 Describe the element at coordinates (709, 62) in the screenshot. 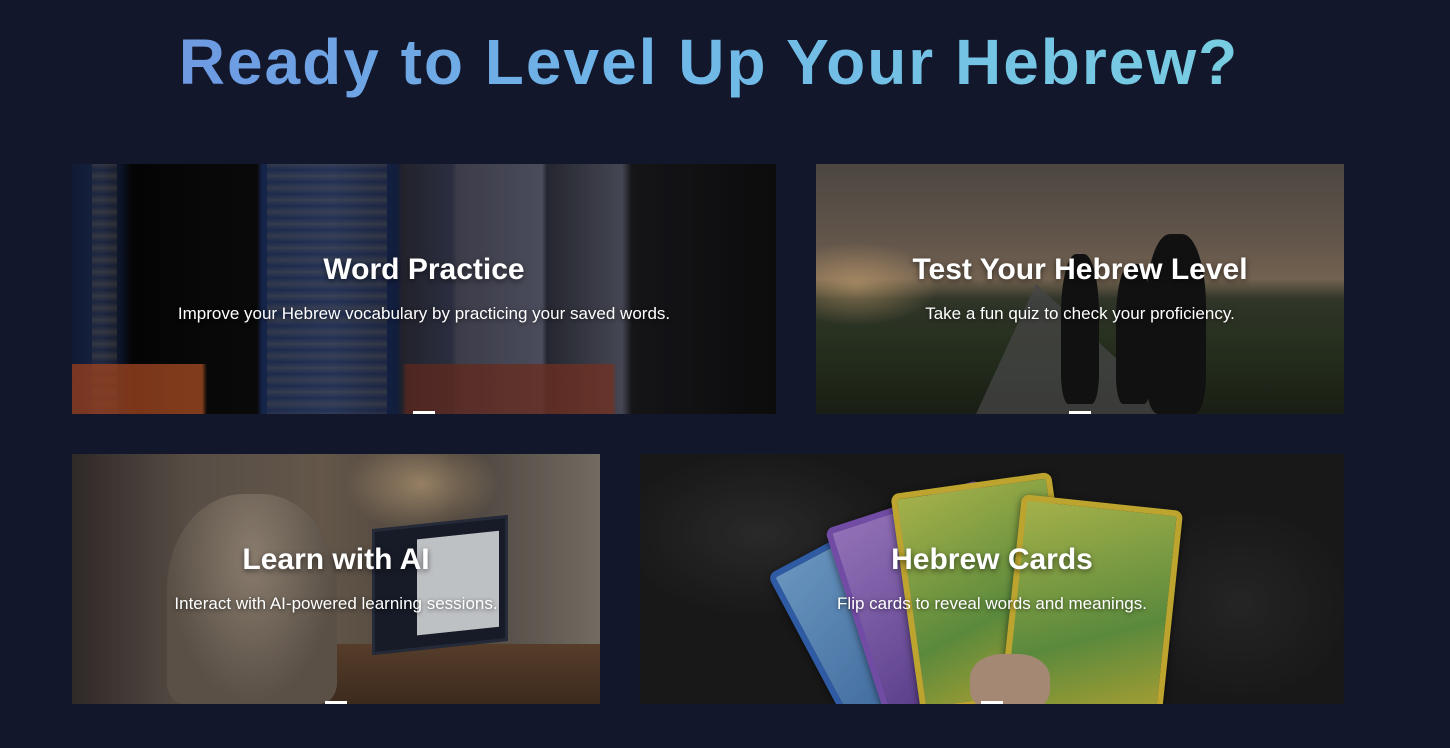

I see `page-title: Ready to Level Up Your Hebrew?` at that location.